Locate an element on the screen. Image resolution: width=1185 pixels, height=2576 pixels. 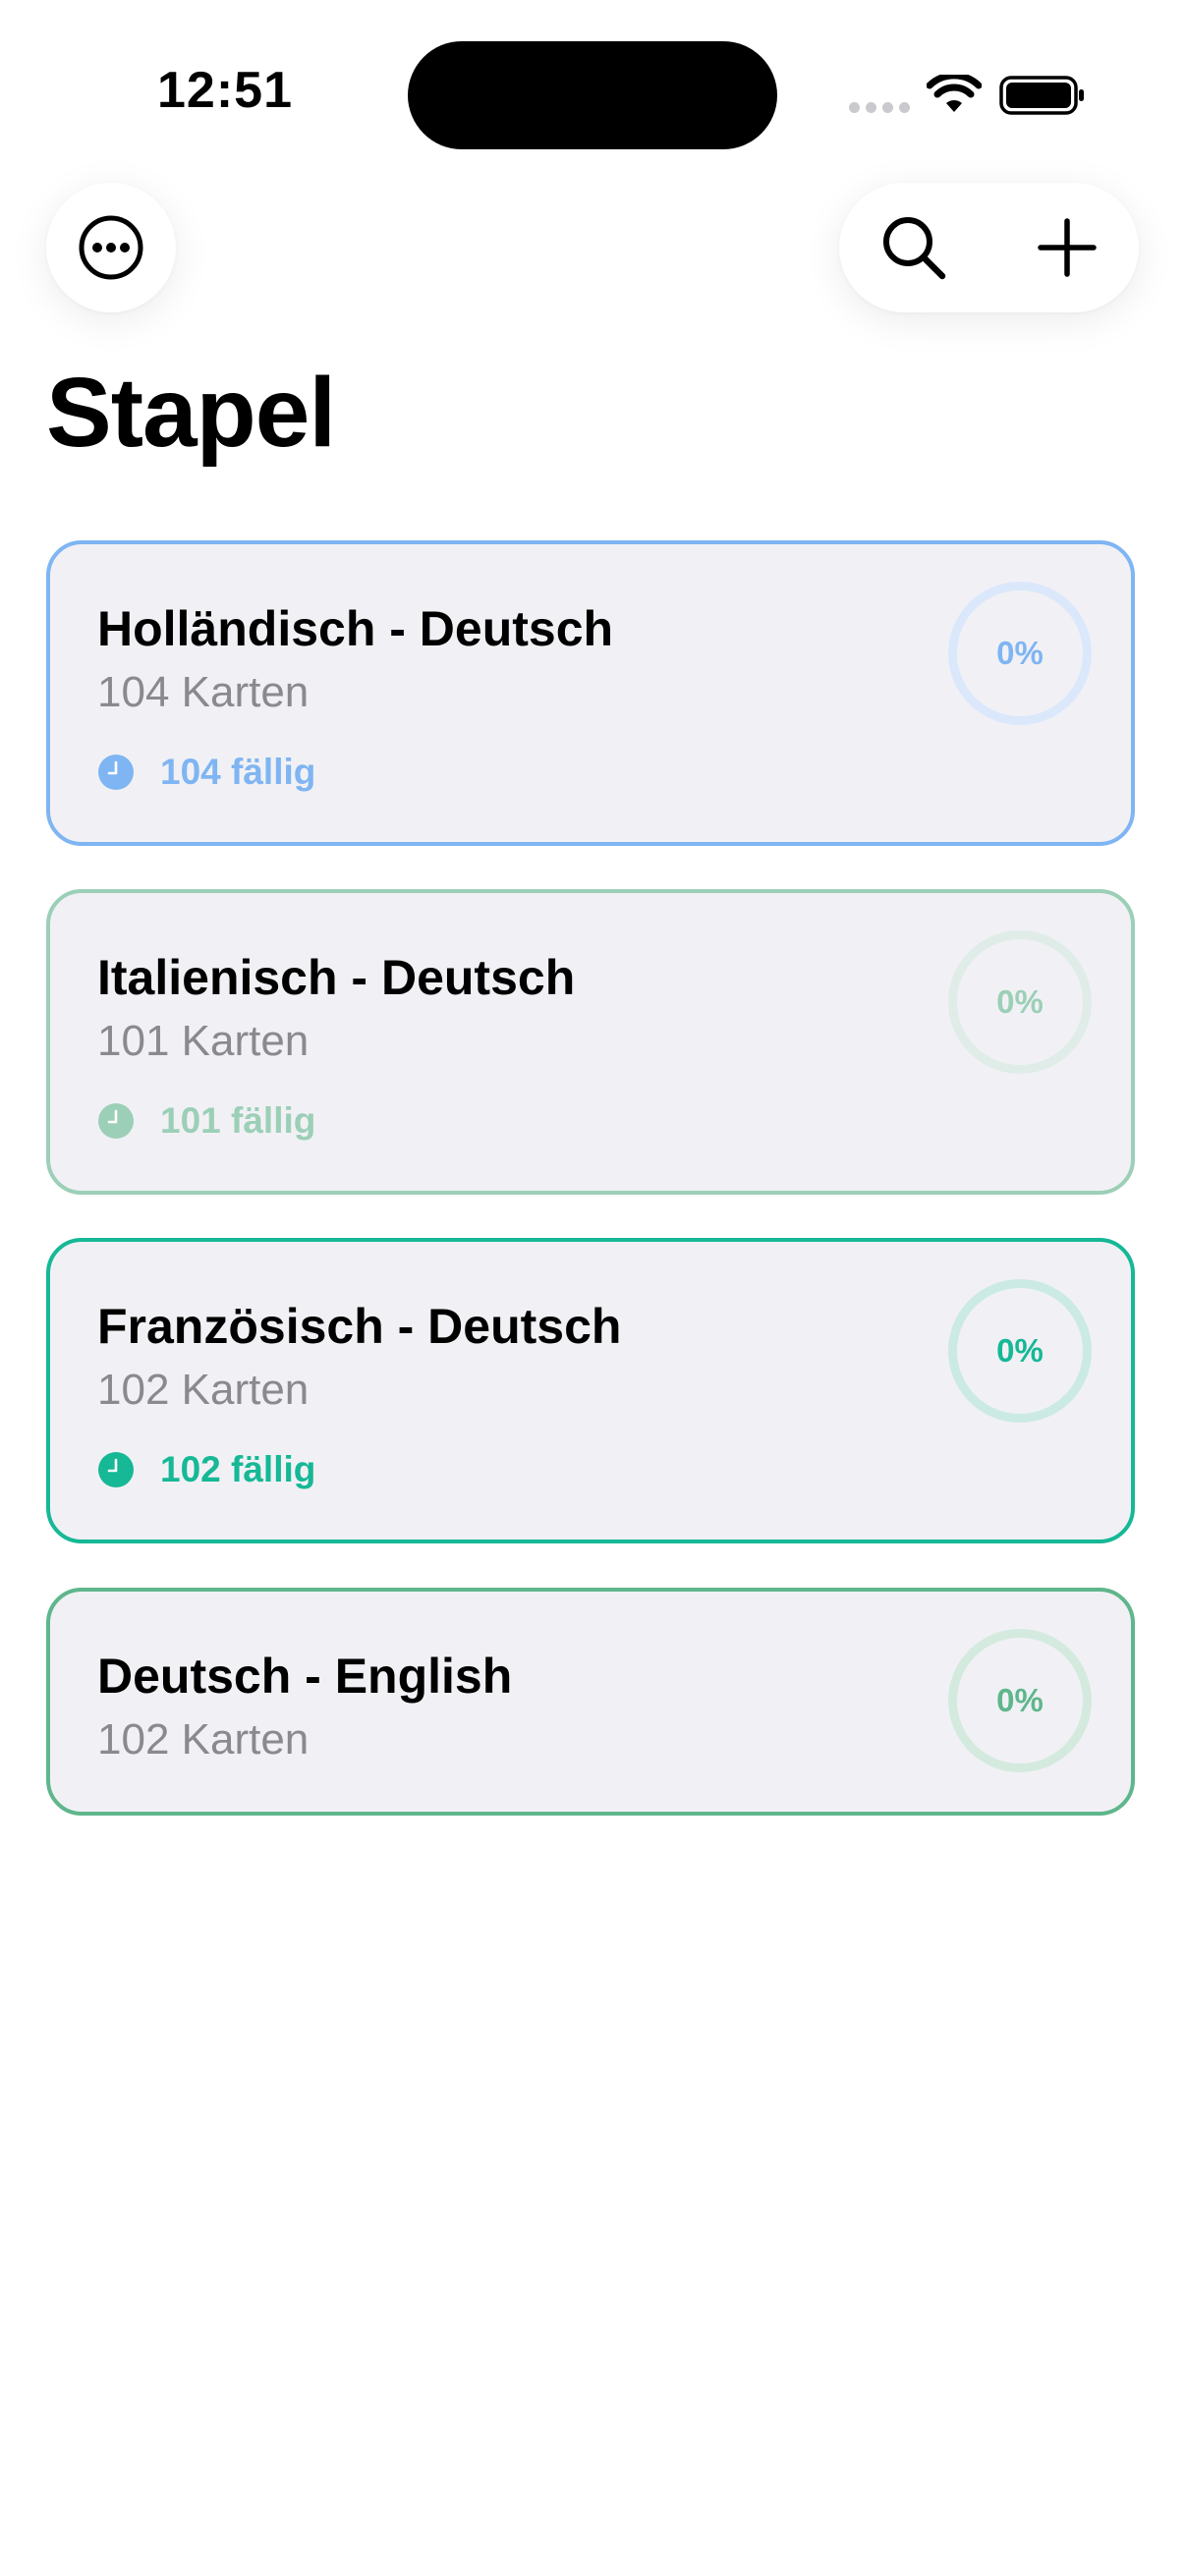
deck-due: 102 fällig is located at coordinates (206, 1469).